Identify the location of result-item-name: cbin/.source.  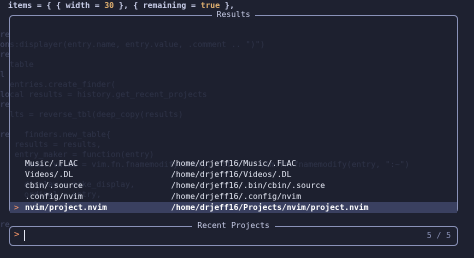
(54, 185).